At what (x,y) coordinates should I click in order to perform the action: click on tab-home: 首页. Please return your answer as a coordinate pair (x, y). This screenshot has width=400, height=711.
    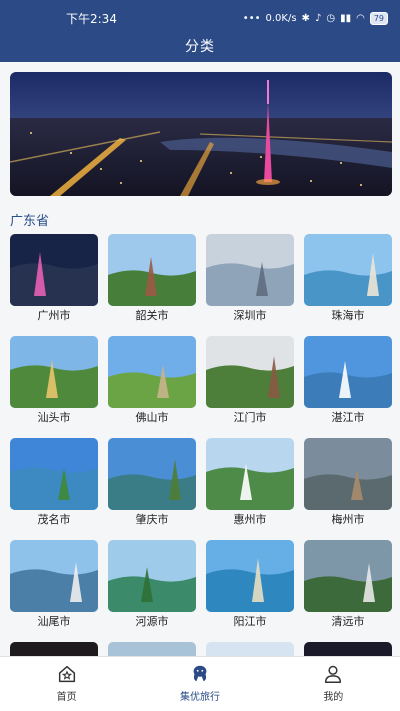
    Looking at the image, I should click on (66, 684).